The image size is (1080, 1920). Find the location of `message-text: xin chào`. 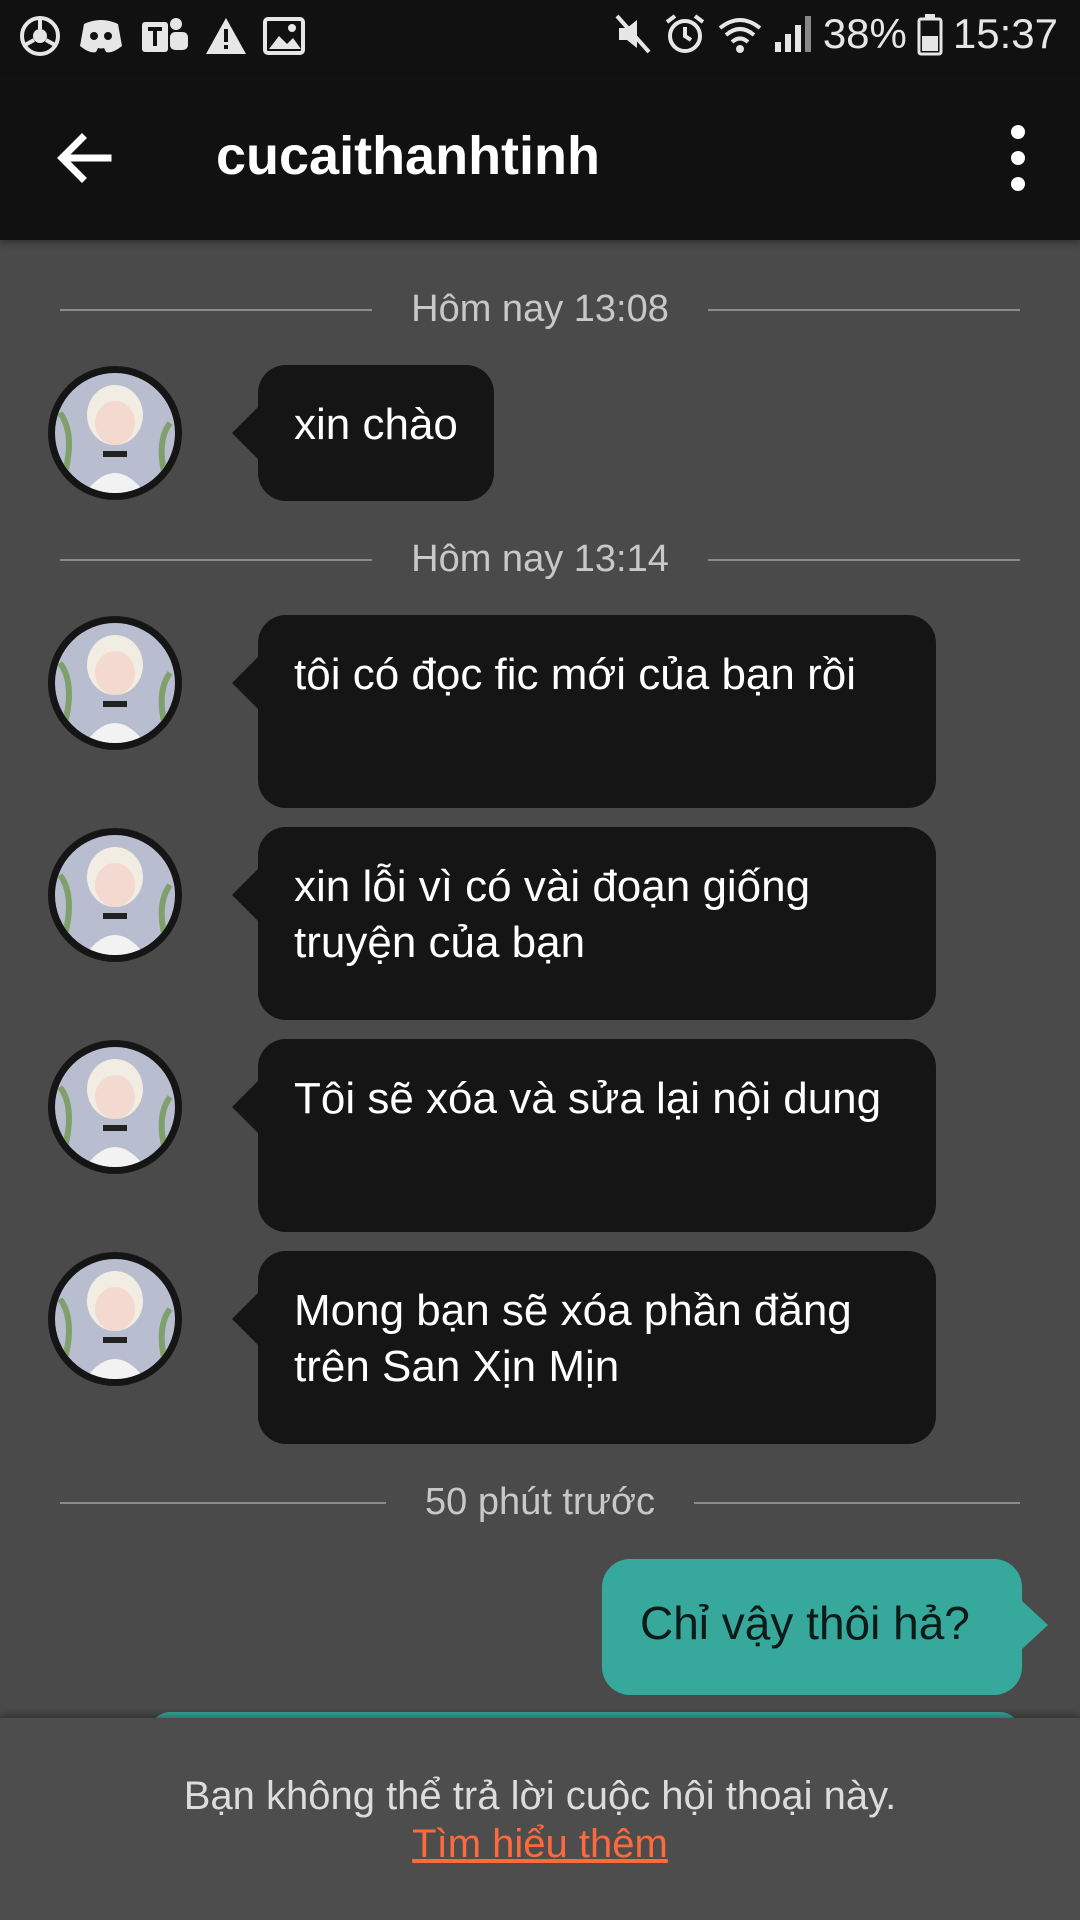

message-text: xin chào is located at coordinates (376, 424).